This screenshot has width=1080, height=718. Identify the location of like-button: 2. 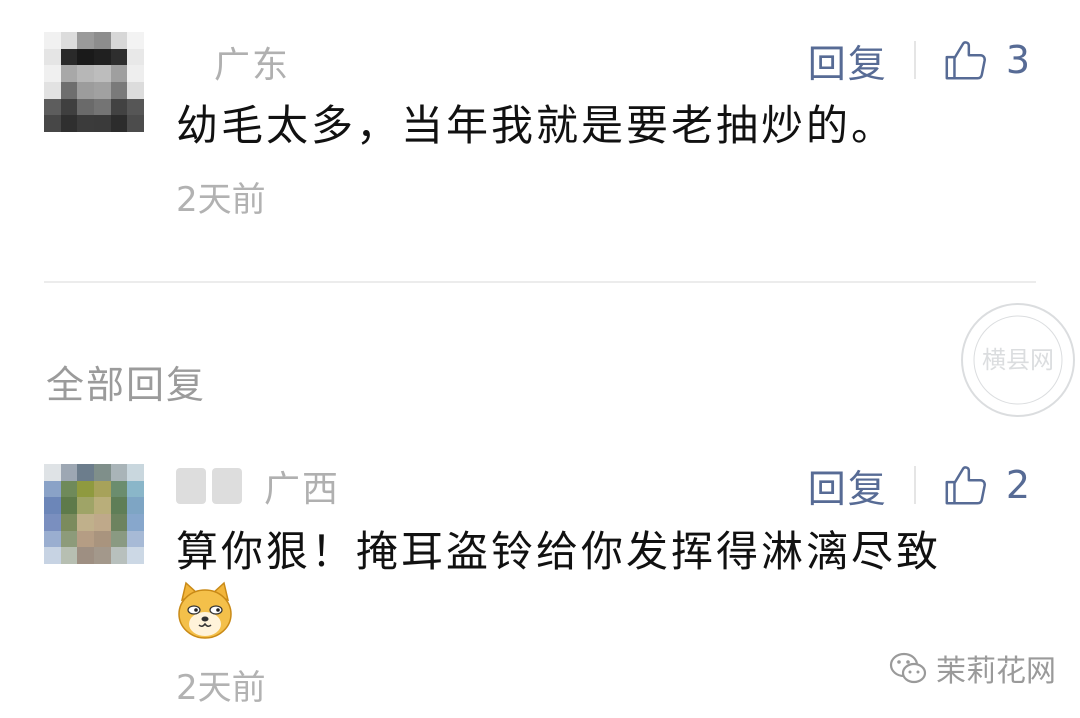
(986, 485).